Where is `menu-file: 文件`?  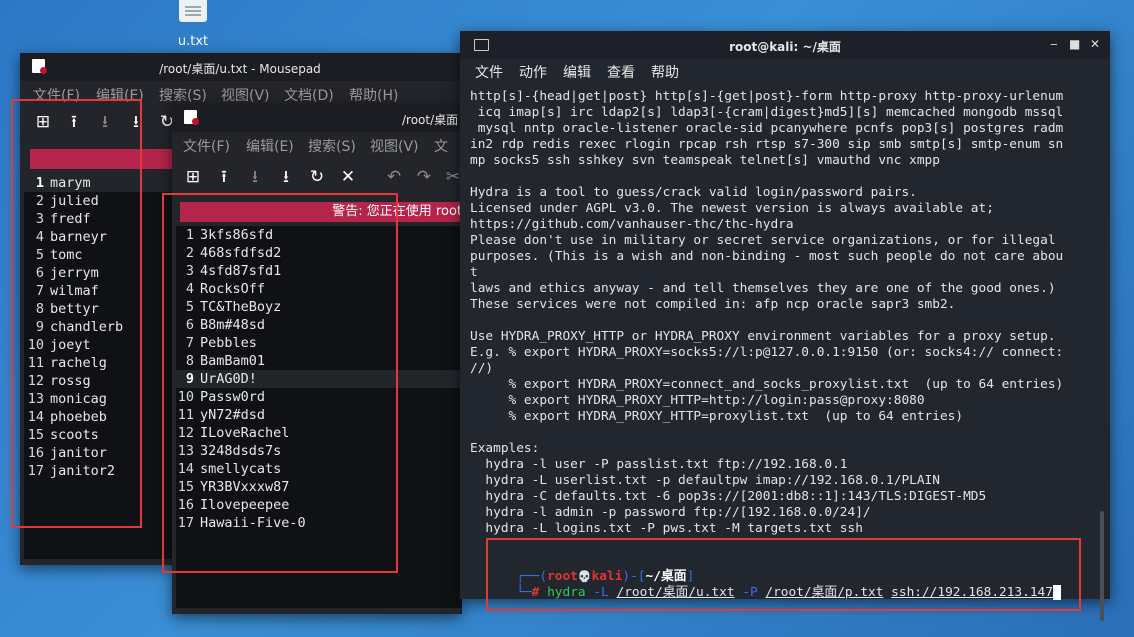 menu-file: 文件 is located at coordinates (489, 72).